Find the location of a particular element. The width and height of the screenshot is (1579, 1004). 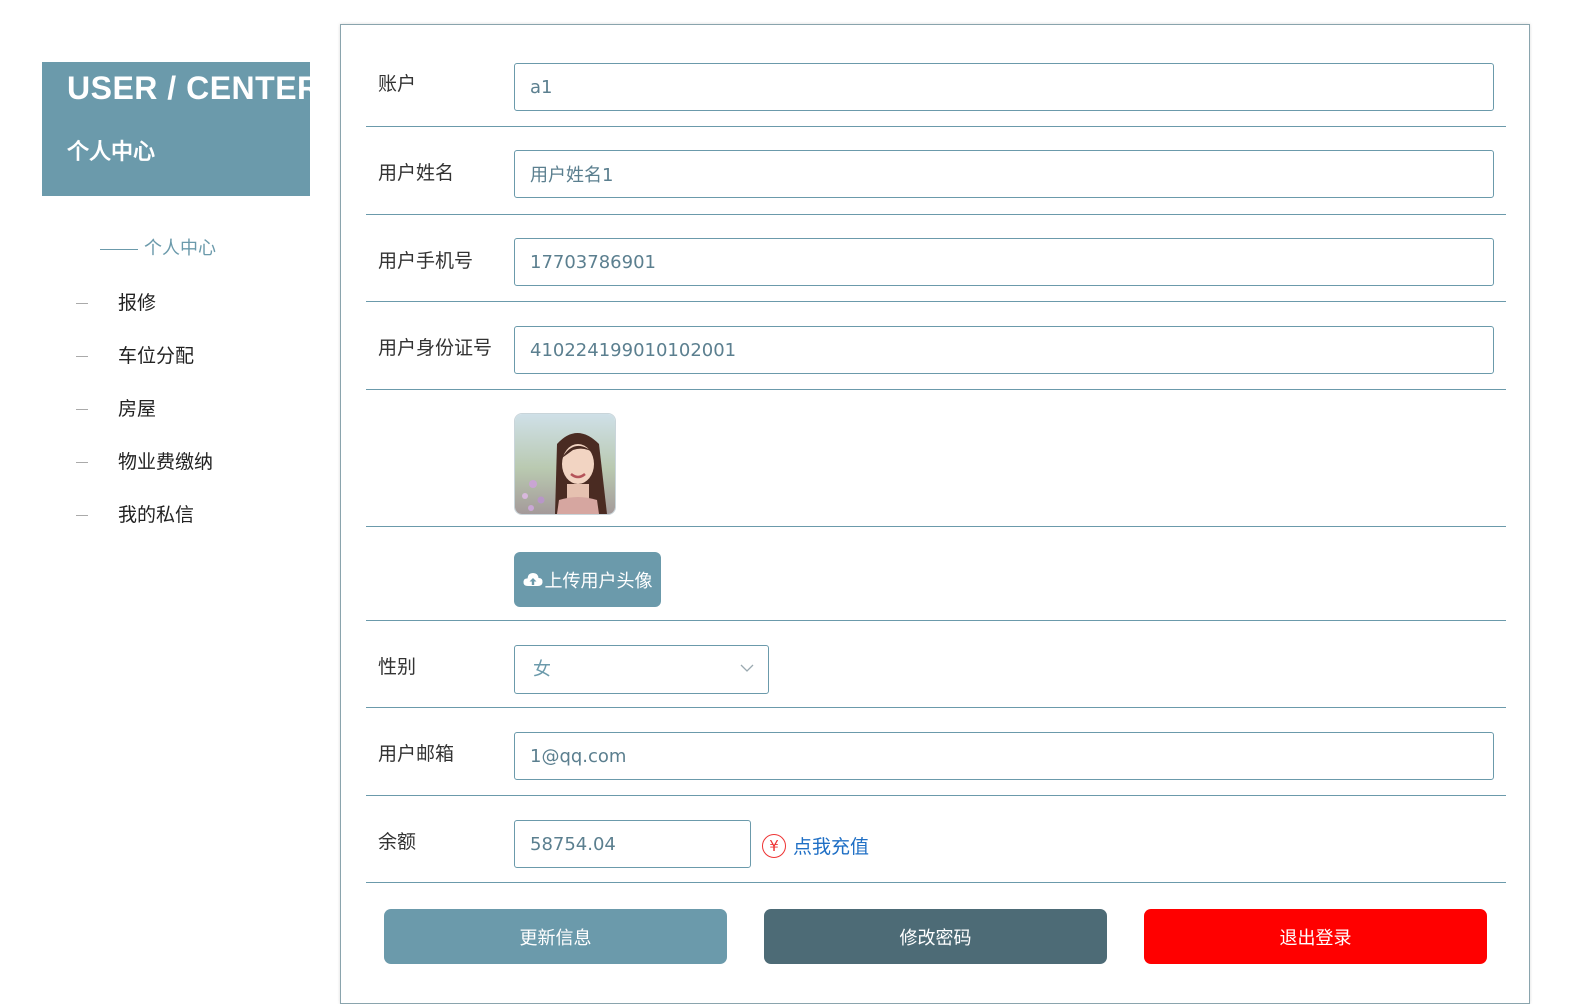

gender-value: 女 is located at coordinates (542, 669).